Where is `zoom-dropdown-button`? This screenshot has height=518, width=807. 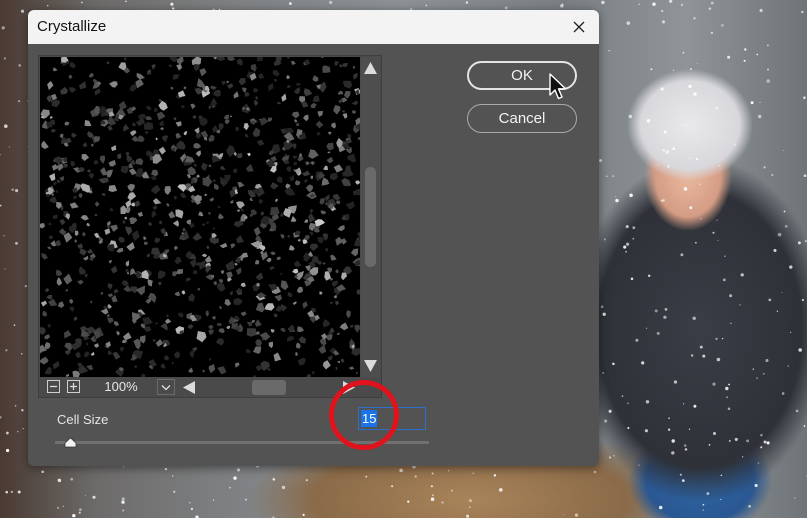 zoom-dropdown-button is located at coordinates (166, 387).